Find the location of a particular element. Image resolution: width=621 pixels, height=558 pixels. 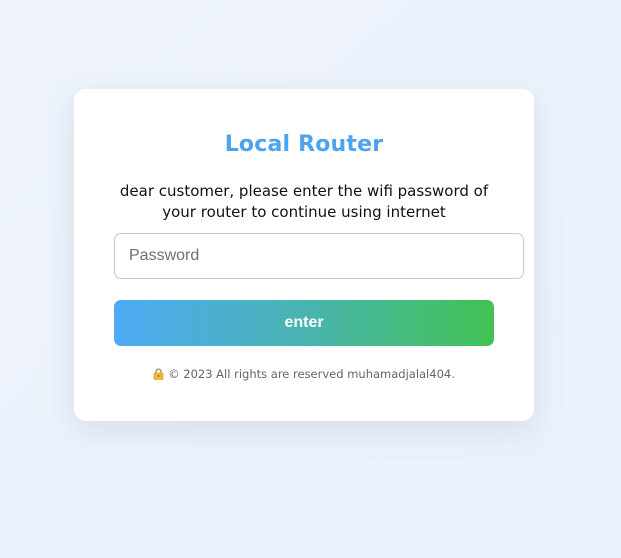

lock-icon is located at coordinates (158, 375).